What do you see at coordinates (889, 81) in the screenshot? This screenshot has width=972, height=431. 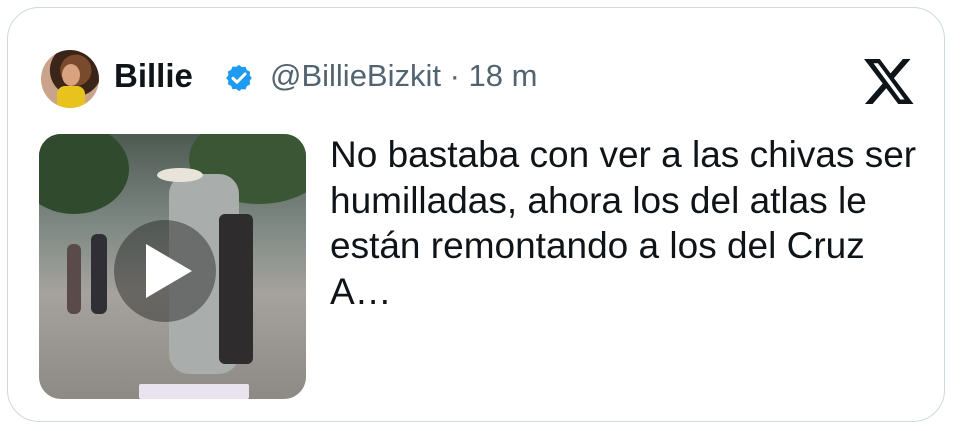 I see `x-logo-icon` at bounding box center [889, 81].